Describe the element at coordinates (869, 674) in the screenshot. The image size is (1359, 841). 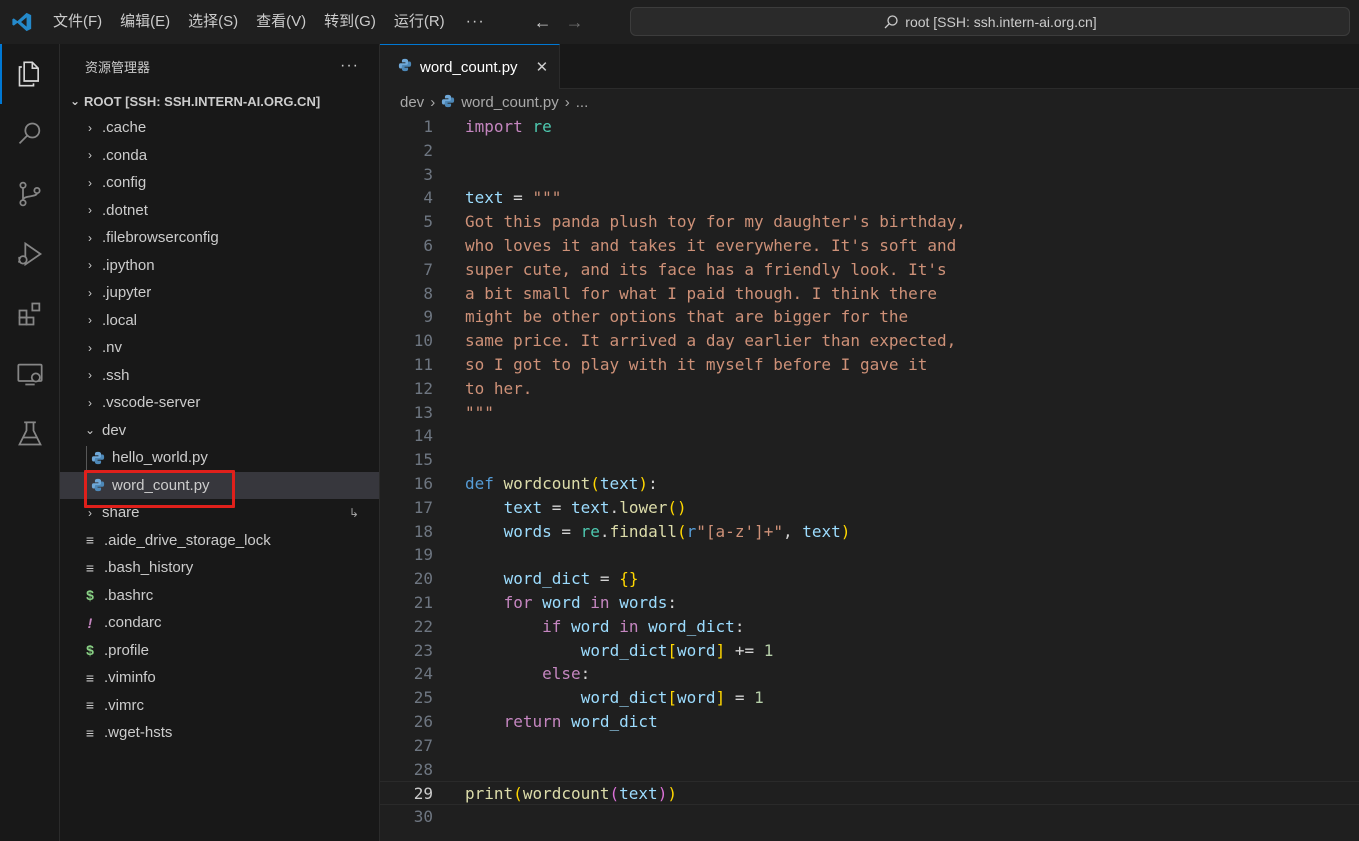
I see `code-line: 24 else:` at that location.